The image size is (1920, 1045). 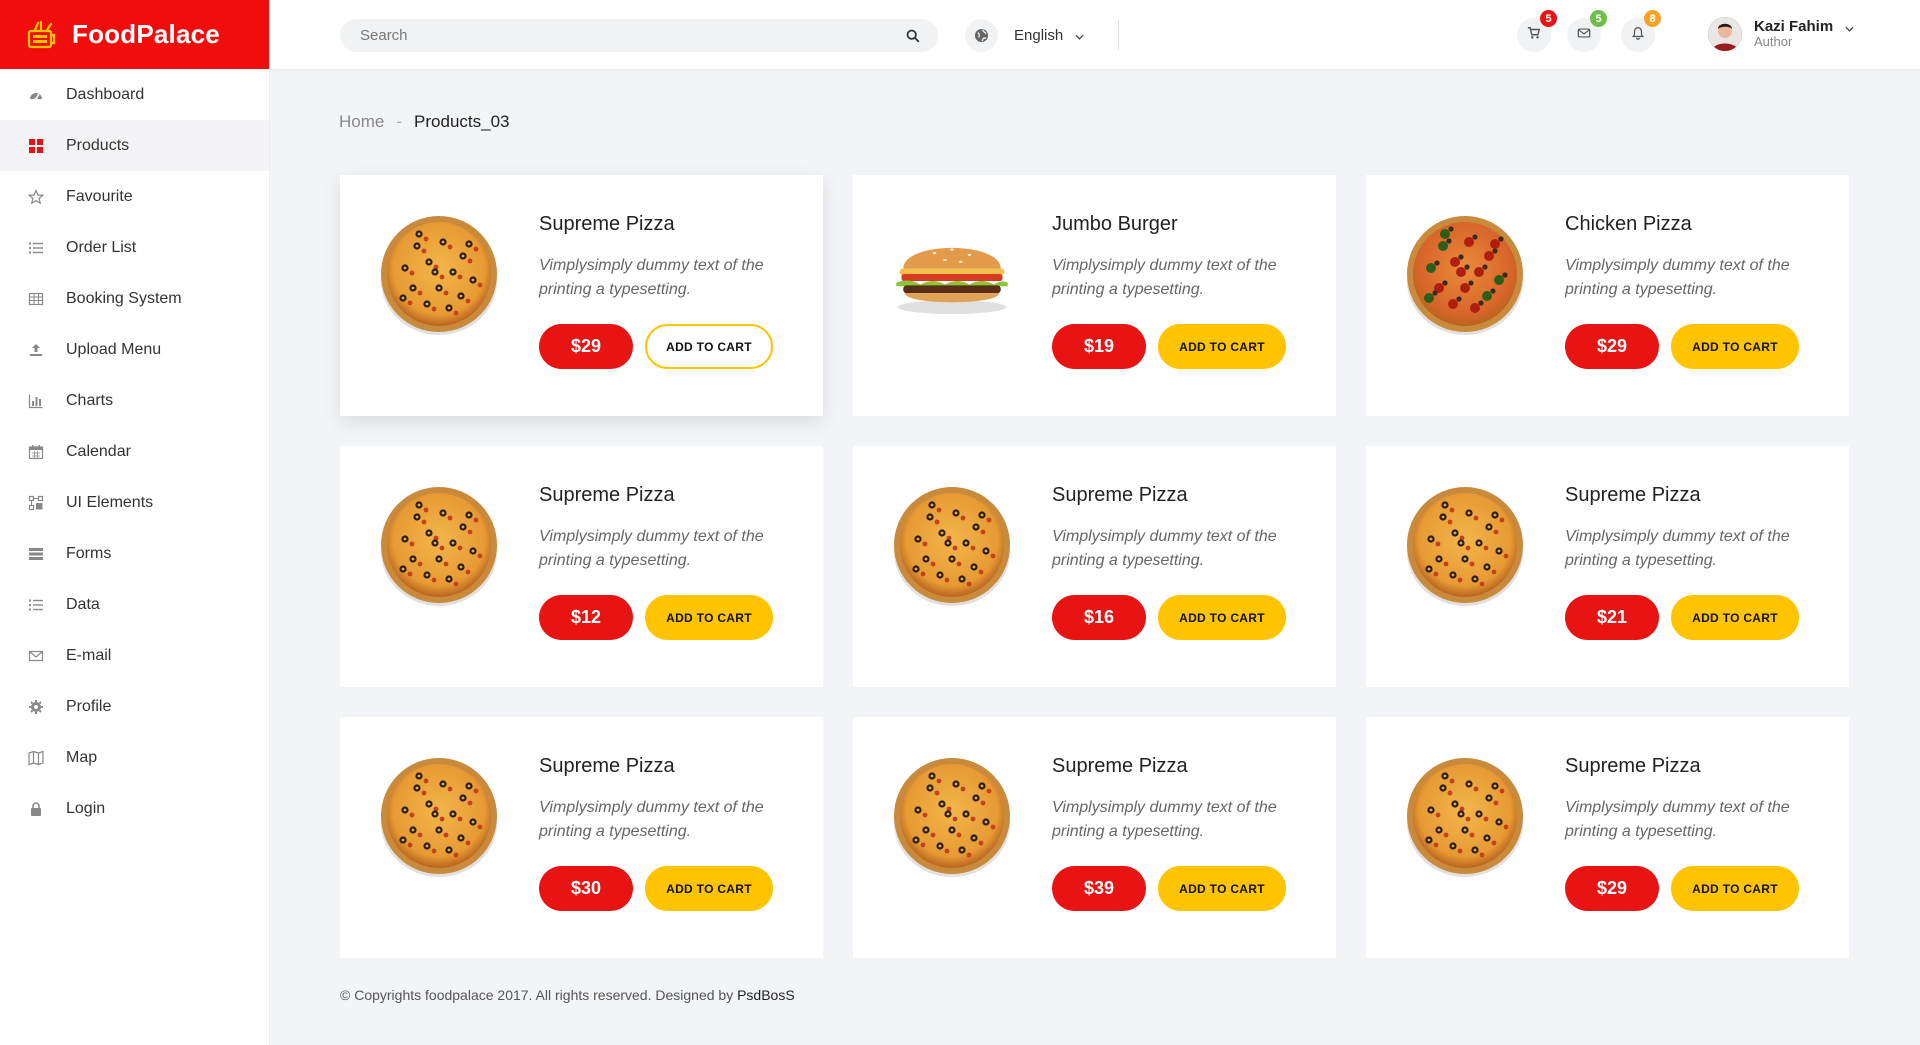 I want to click on sidebar-item-charts: Charts, so click(x=134, y=400).